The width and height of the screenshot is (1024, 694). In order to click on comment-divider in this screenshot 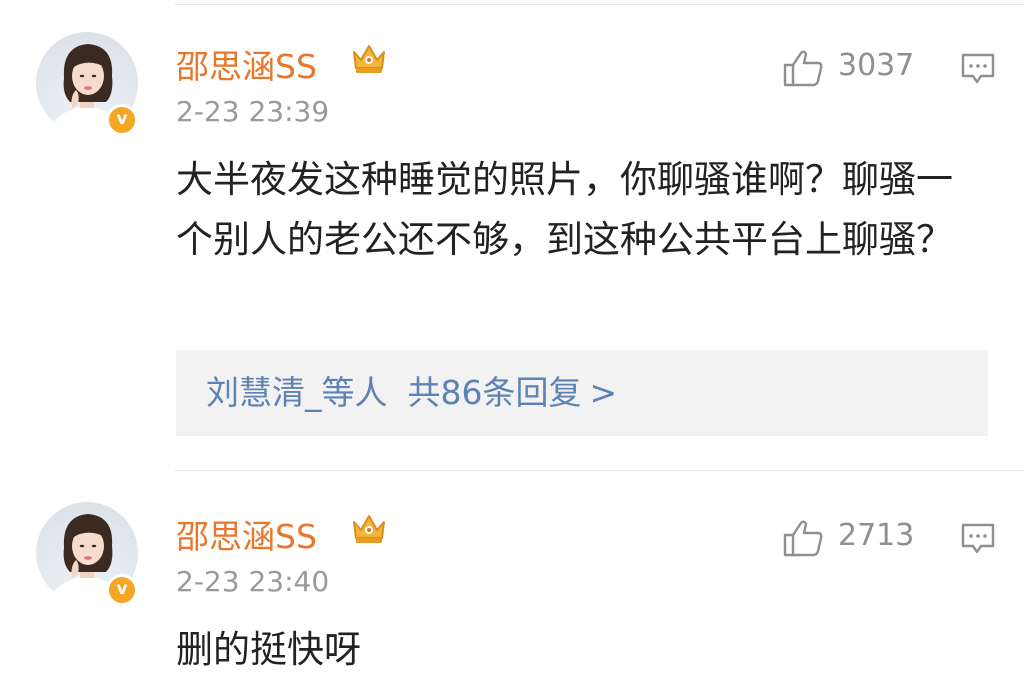, I will do `click(599, 470)`.